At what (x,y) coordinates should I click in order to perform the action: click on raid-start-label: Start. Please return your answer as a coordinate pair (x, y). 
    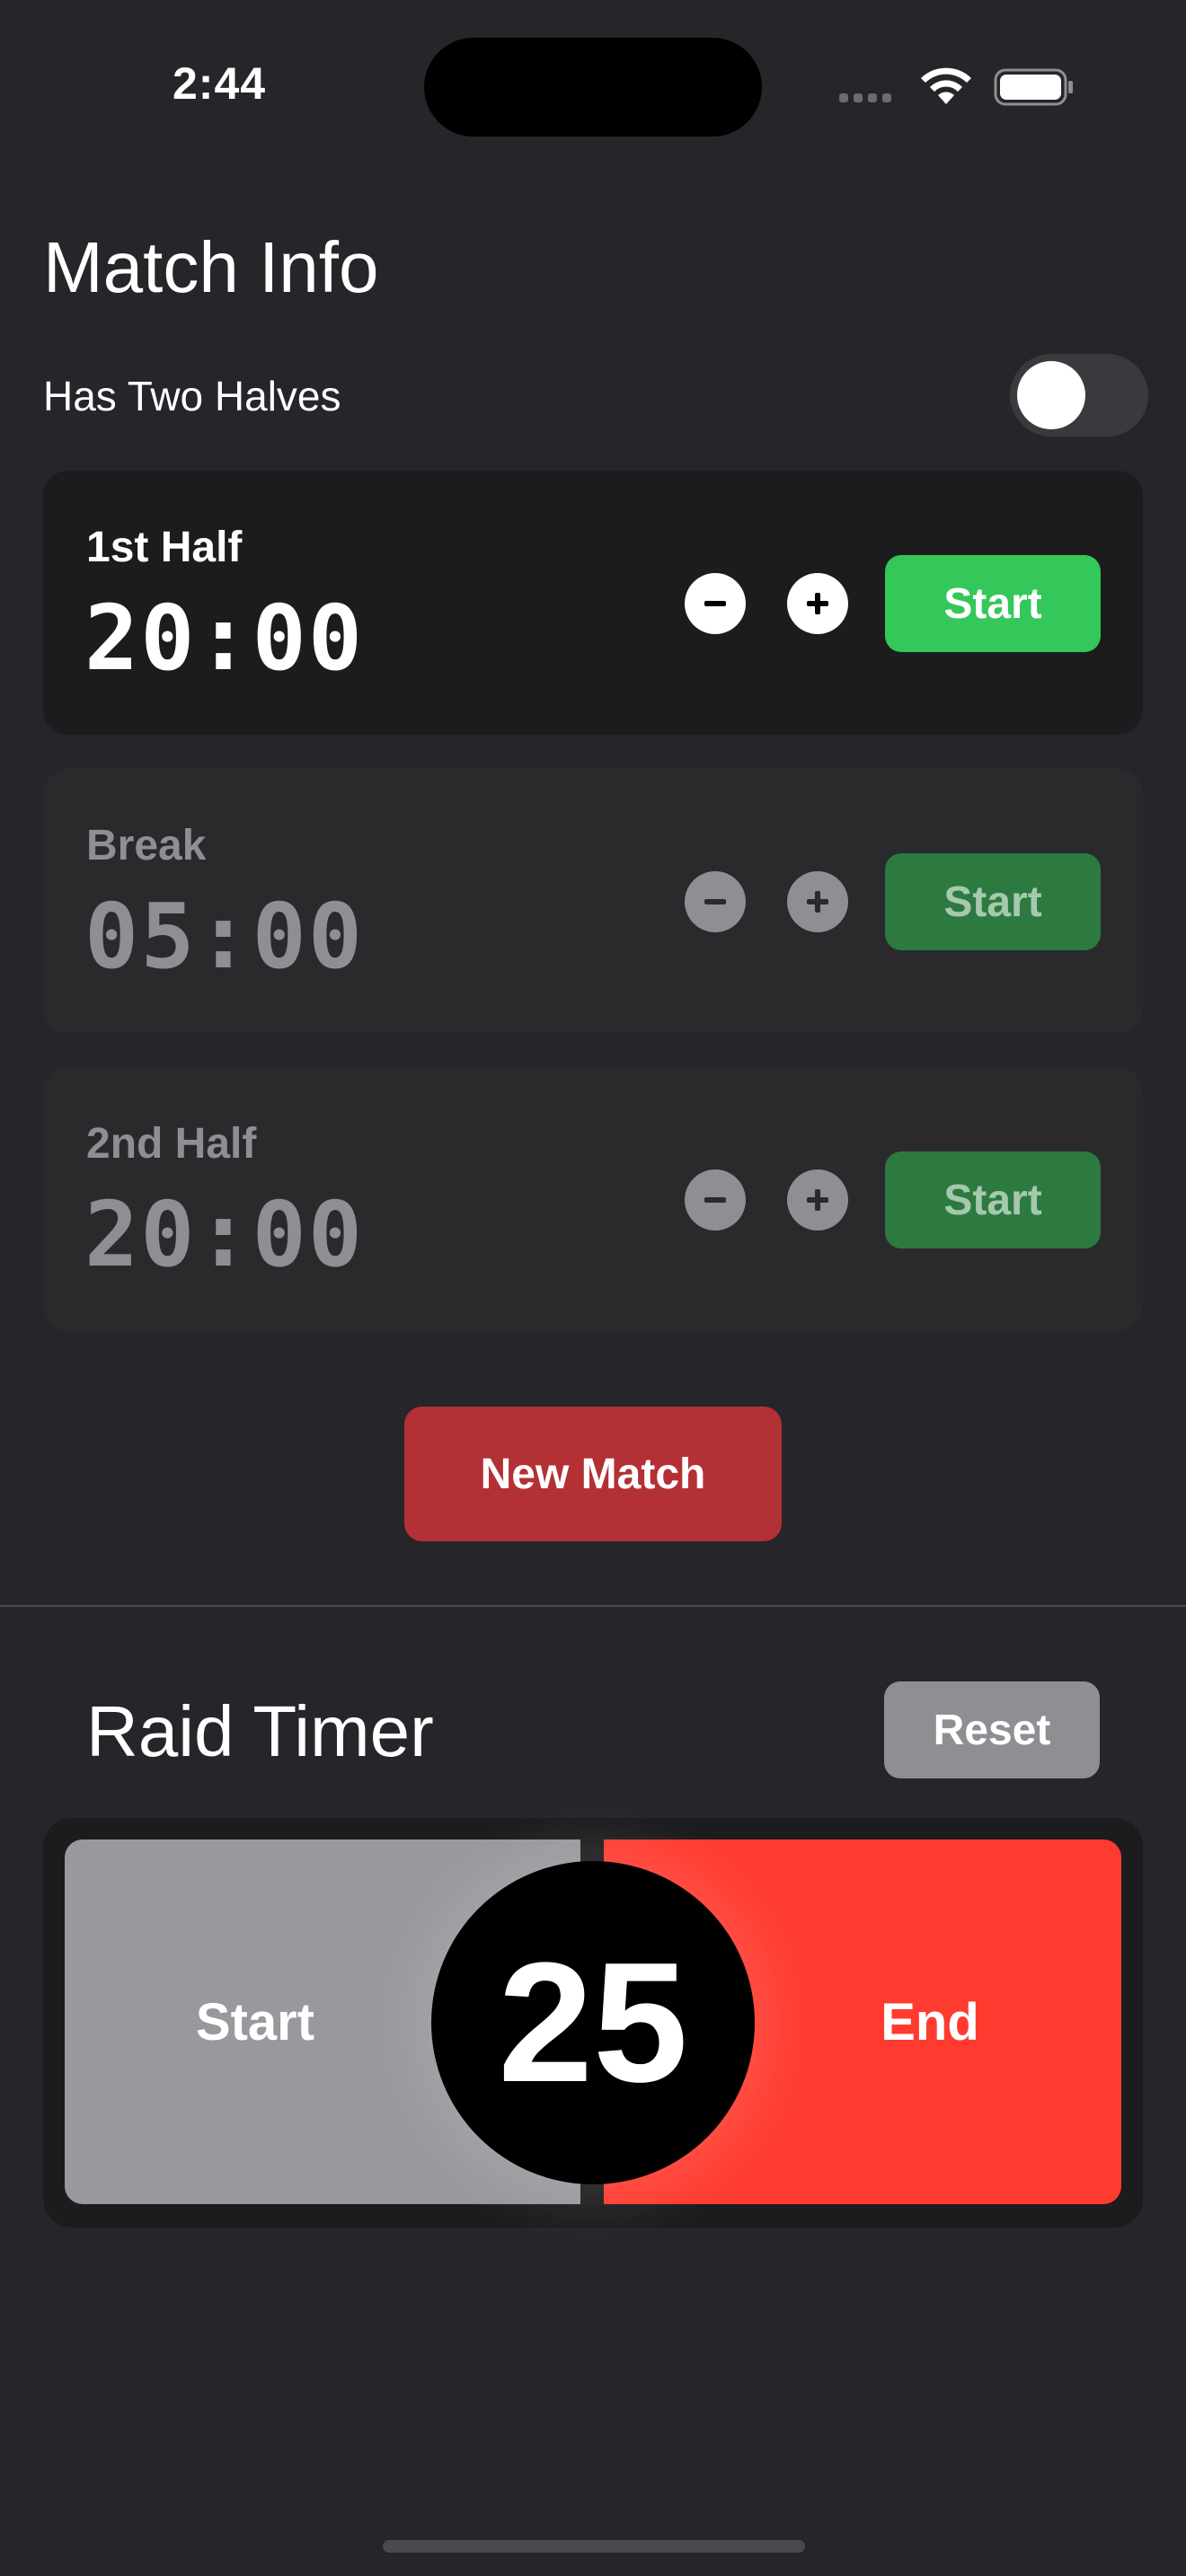
    Looking at the image, I should click on (255, 2021).